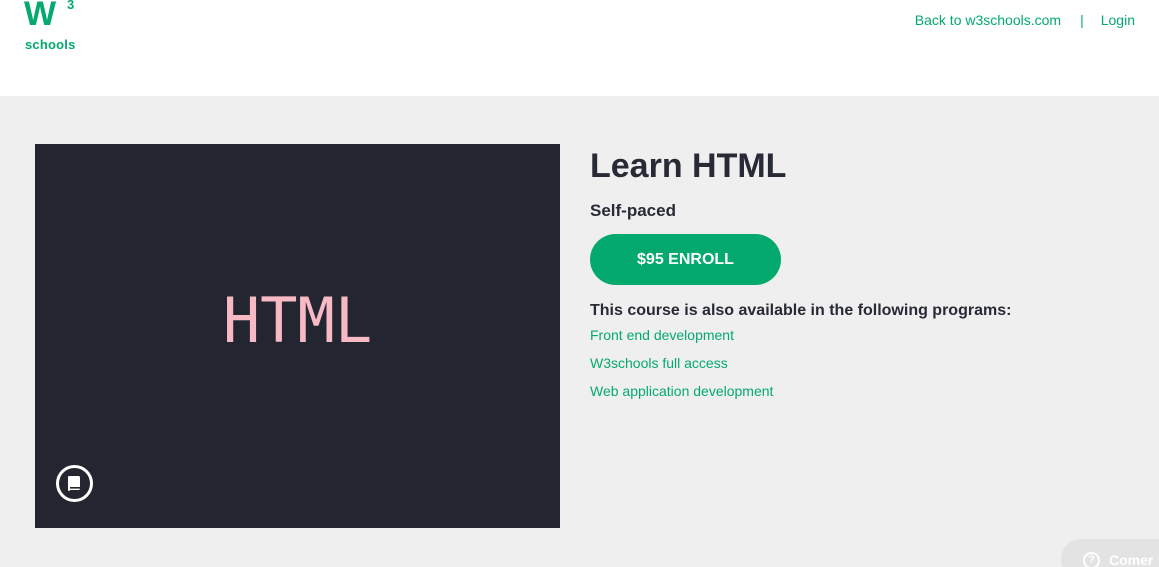 This screenshot has height=567, width=1159. What do you see at coordinates (1118, 20) in the screenshot?
I see `login-link: Login` at bounding box center [1118, 20].